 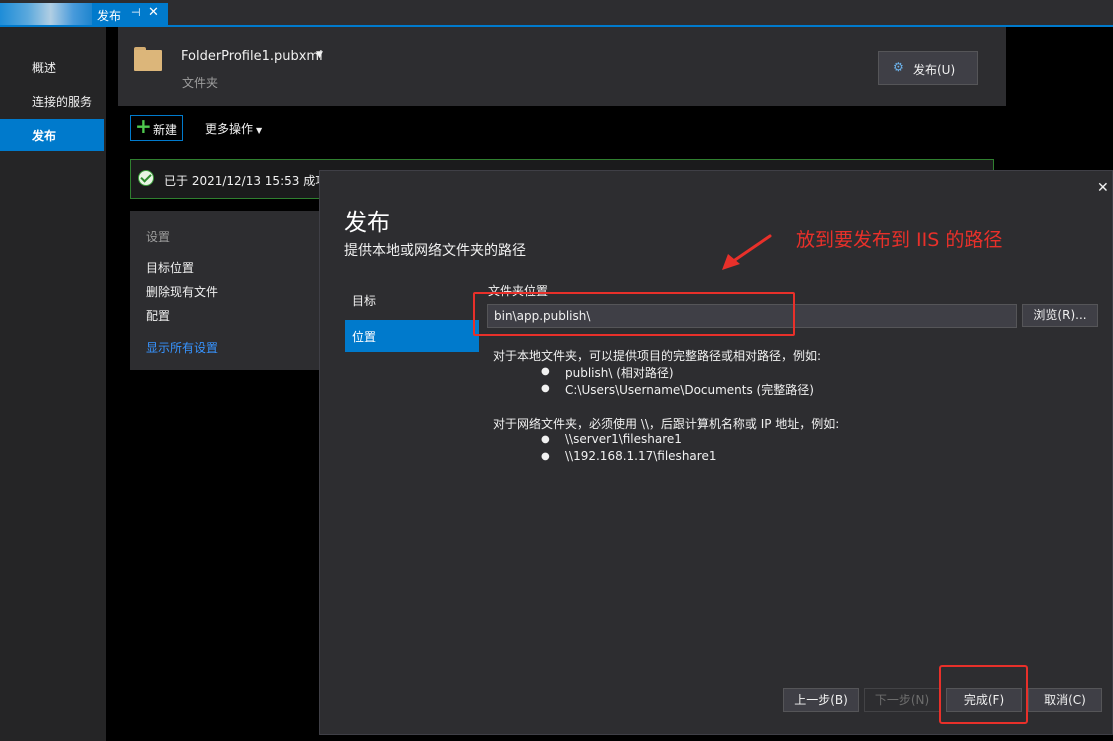 I want to click on profile-name-dropdown: FolderProfile1.pubxml, so click(x=252, y=56).